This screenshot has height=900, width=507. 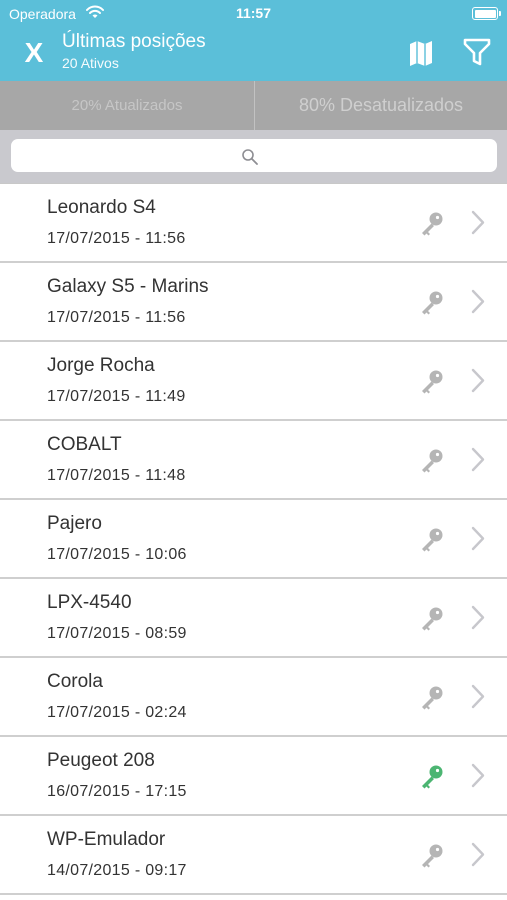 What do you see at coordinates (116, 475) in the screenshot?
I see `device-datetime: 17/07/2015 - 11:48` at bounding box center [116, 475].